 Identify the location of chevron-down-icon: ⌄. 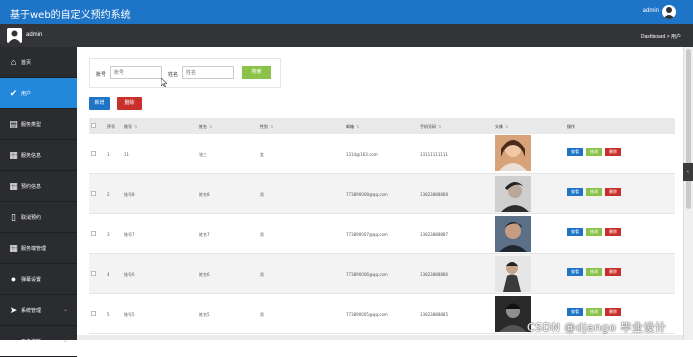
(65, 341).